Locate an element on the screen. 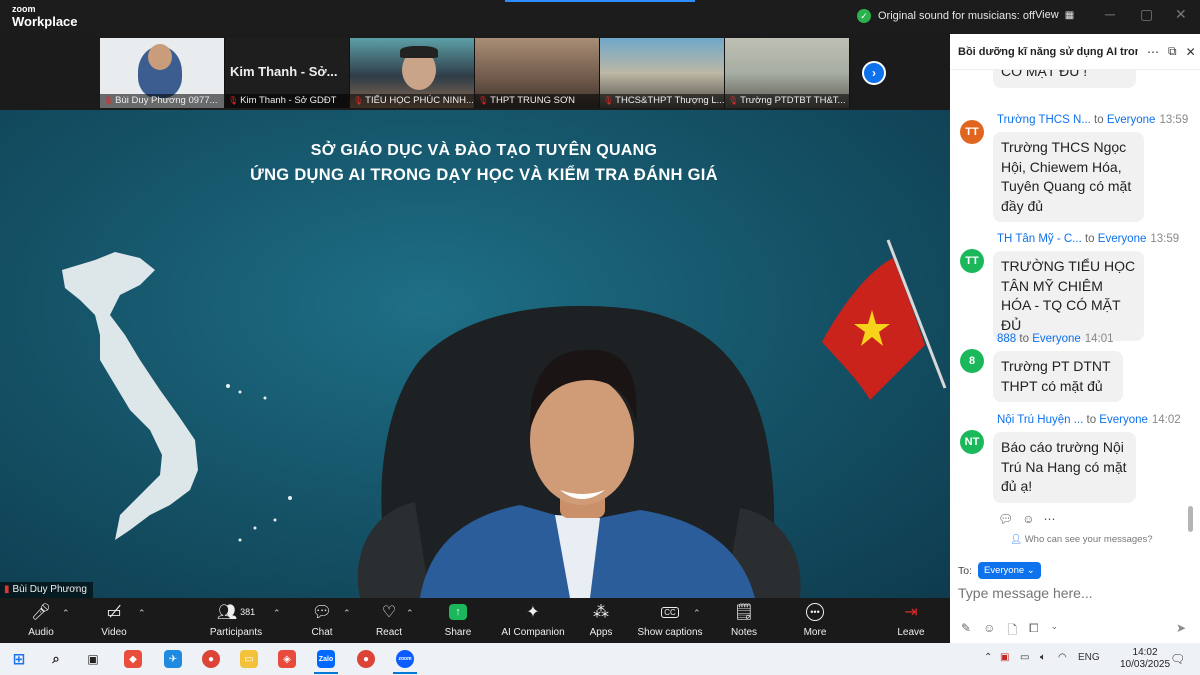  zalo-icon: Zalo is located at coordinates (326, 659).